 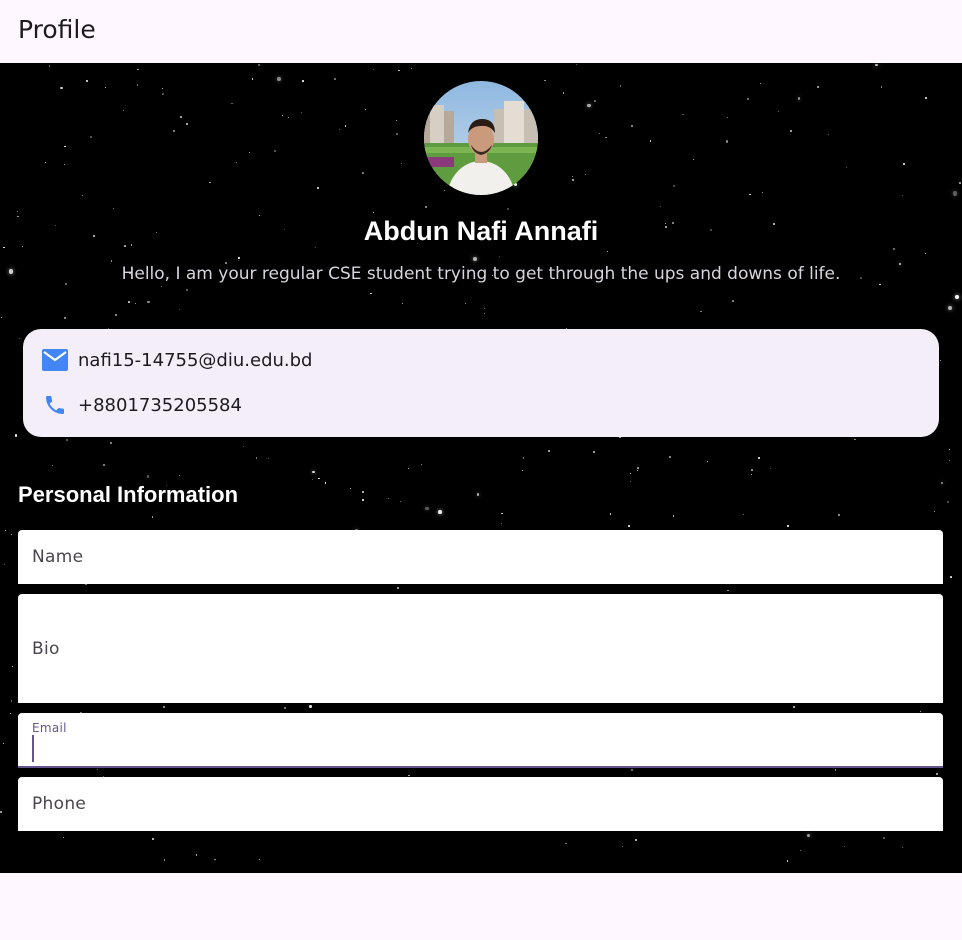 What do you see at coordinates (481, 31) in the screenshot?
I see `app-bar: Profile` at bounding box center [481, 31].